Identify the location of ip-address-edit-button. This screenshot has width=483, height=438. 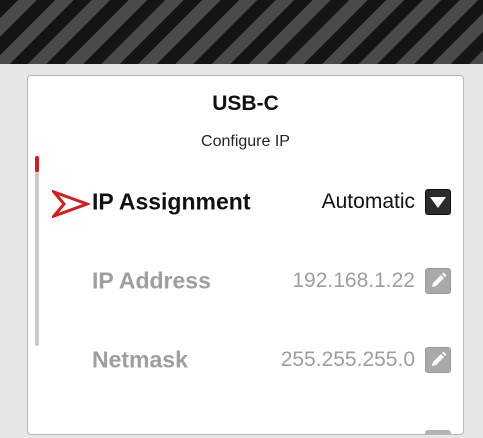
(438, 281).